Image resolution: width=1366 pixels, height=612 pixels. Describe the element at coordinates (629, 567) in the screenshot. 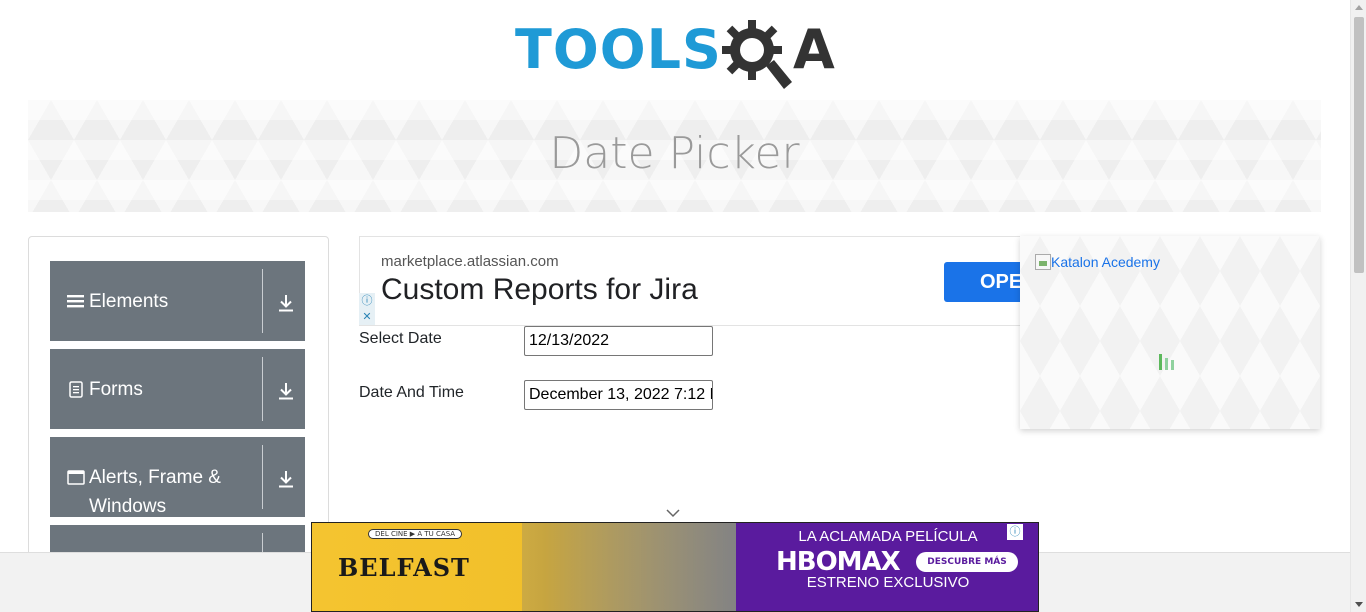

I see `movie-cast-image` at that location.